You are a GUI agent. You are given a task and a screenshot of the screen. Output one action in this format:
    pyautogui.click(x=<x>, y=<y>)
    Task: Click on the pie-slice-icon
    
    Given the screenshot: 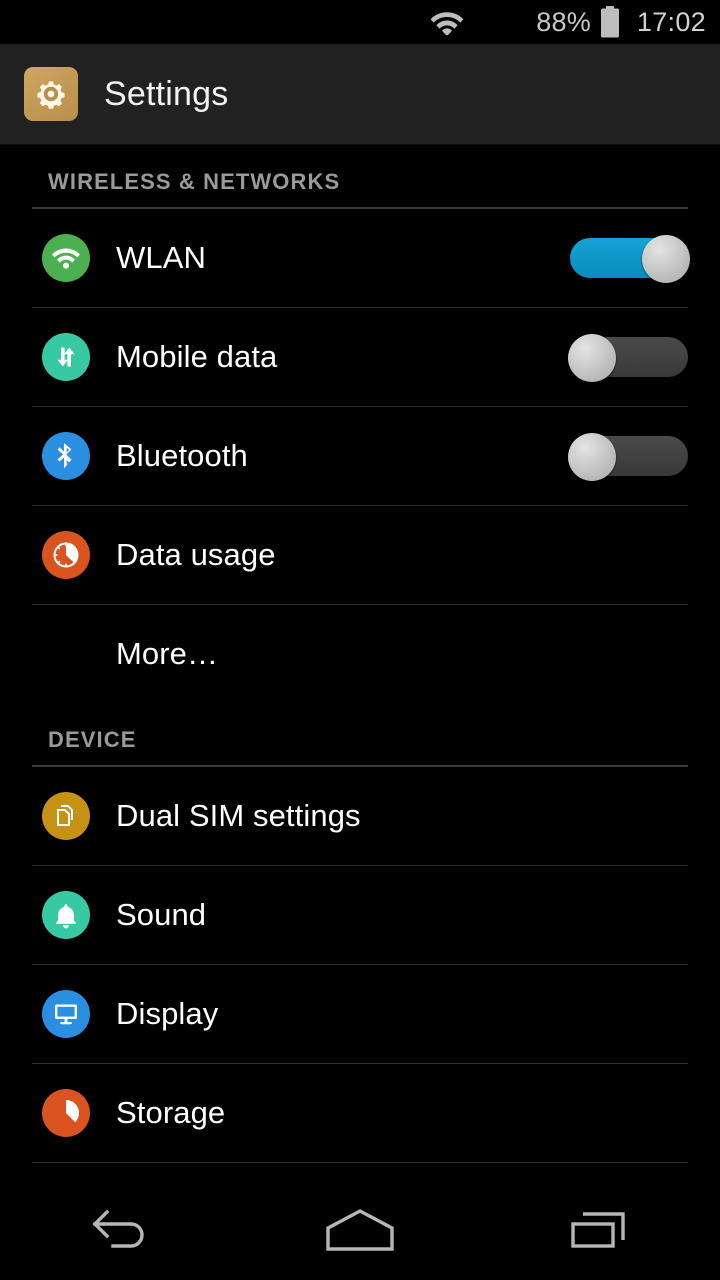 What is the action you would take?
    pyautogui.click(x=66, y=1113)
    